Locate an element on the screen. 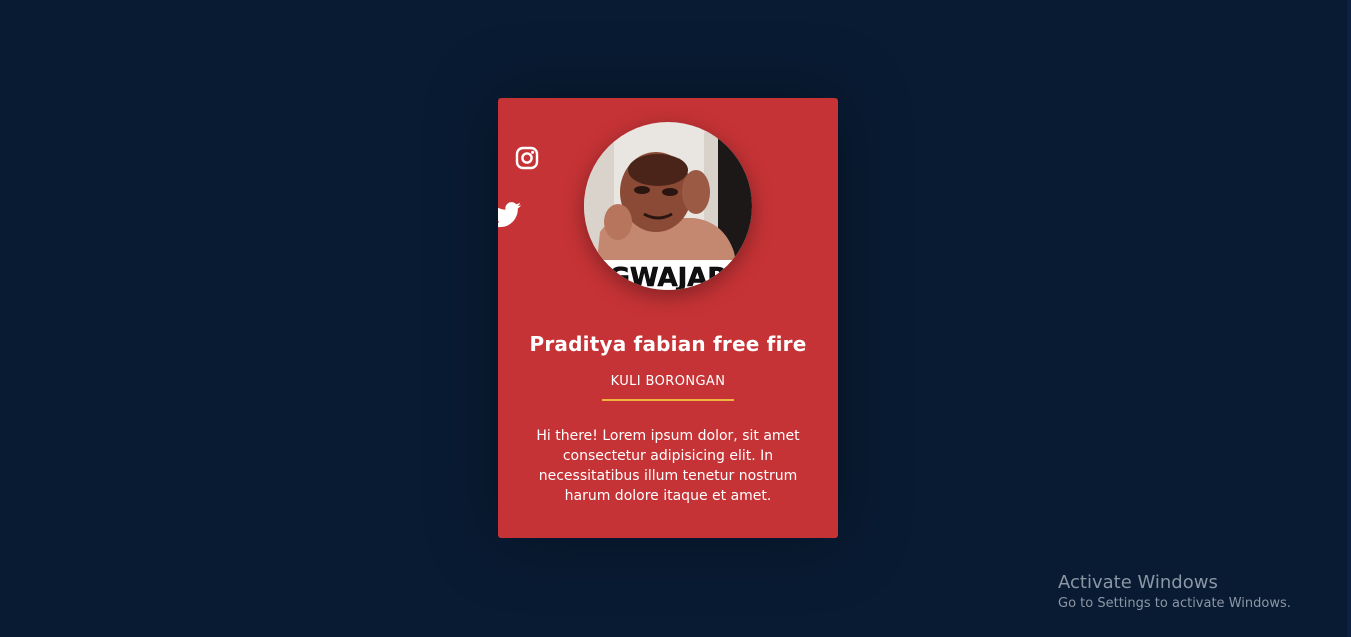  avatar-photo: GWAJAR is located at coordinates (668, 206).